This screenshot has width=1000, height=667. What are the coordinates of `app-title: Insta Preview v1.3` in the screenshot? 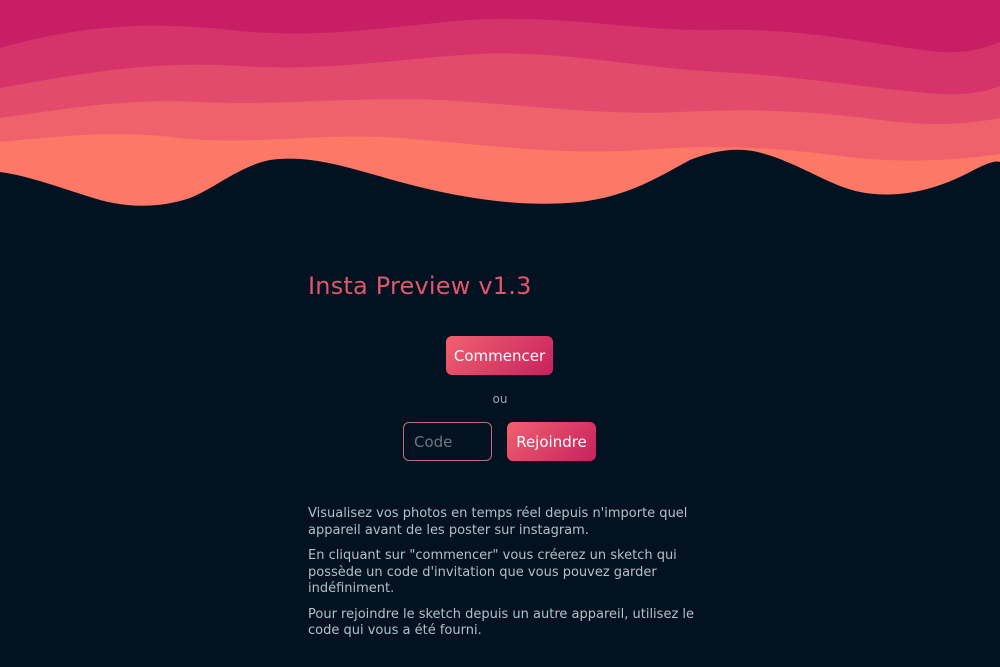 It's located at (420, 286).